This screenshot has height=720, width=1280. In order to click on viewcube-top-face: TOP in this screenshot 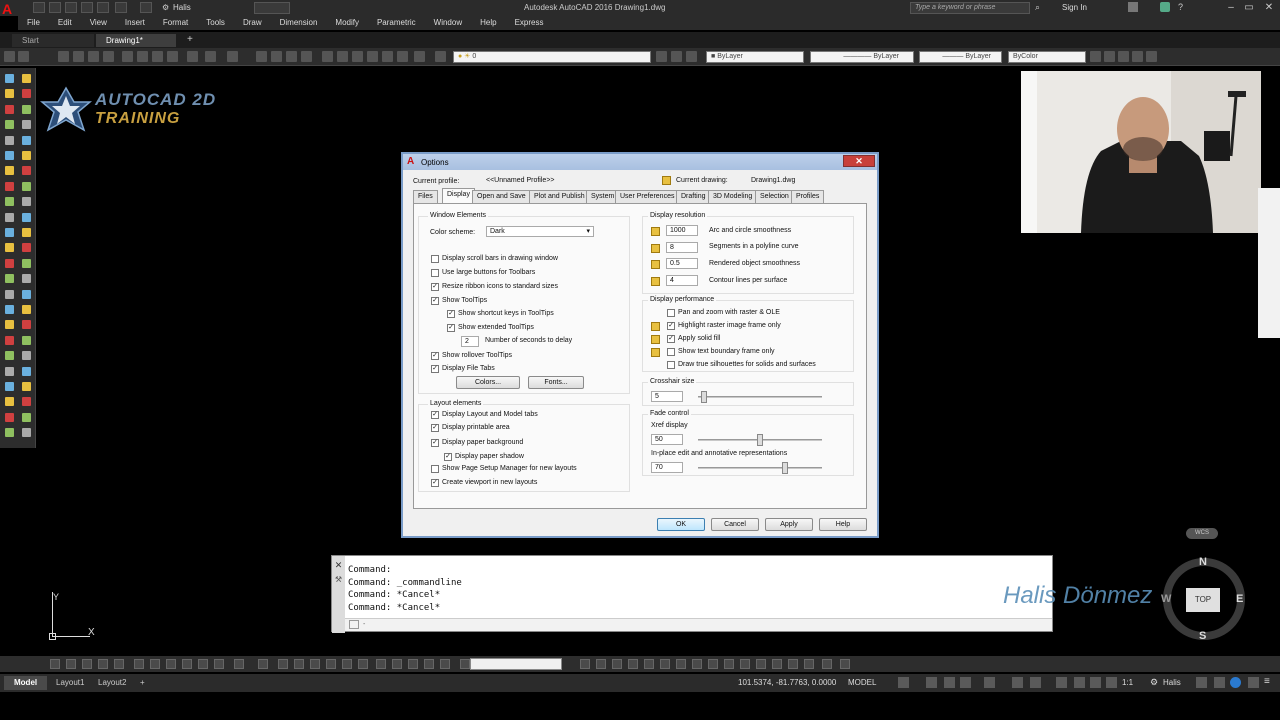, I will do `click(1203, 600)`.